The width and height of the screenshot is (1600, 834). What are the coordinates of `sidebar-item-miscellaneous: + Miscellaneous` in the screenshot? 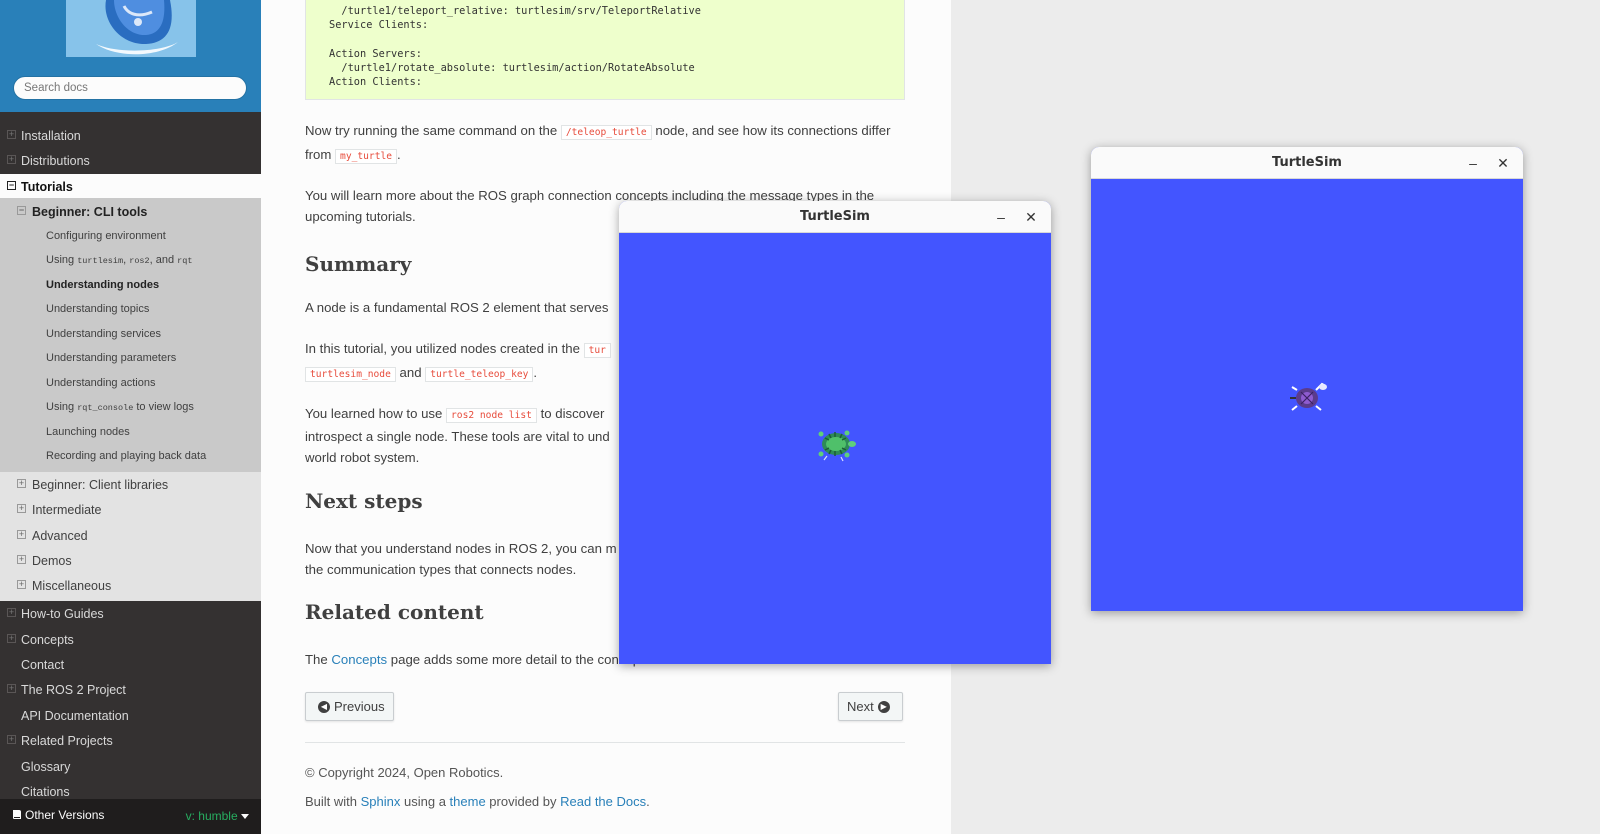 It's located at (130, 585).